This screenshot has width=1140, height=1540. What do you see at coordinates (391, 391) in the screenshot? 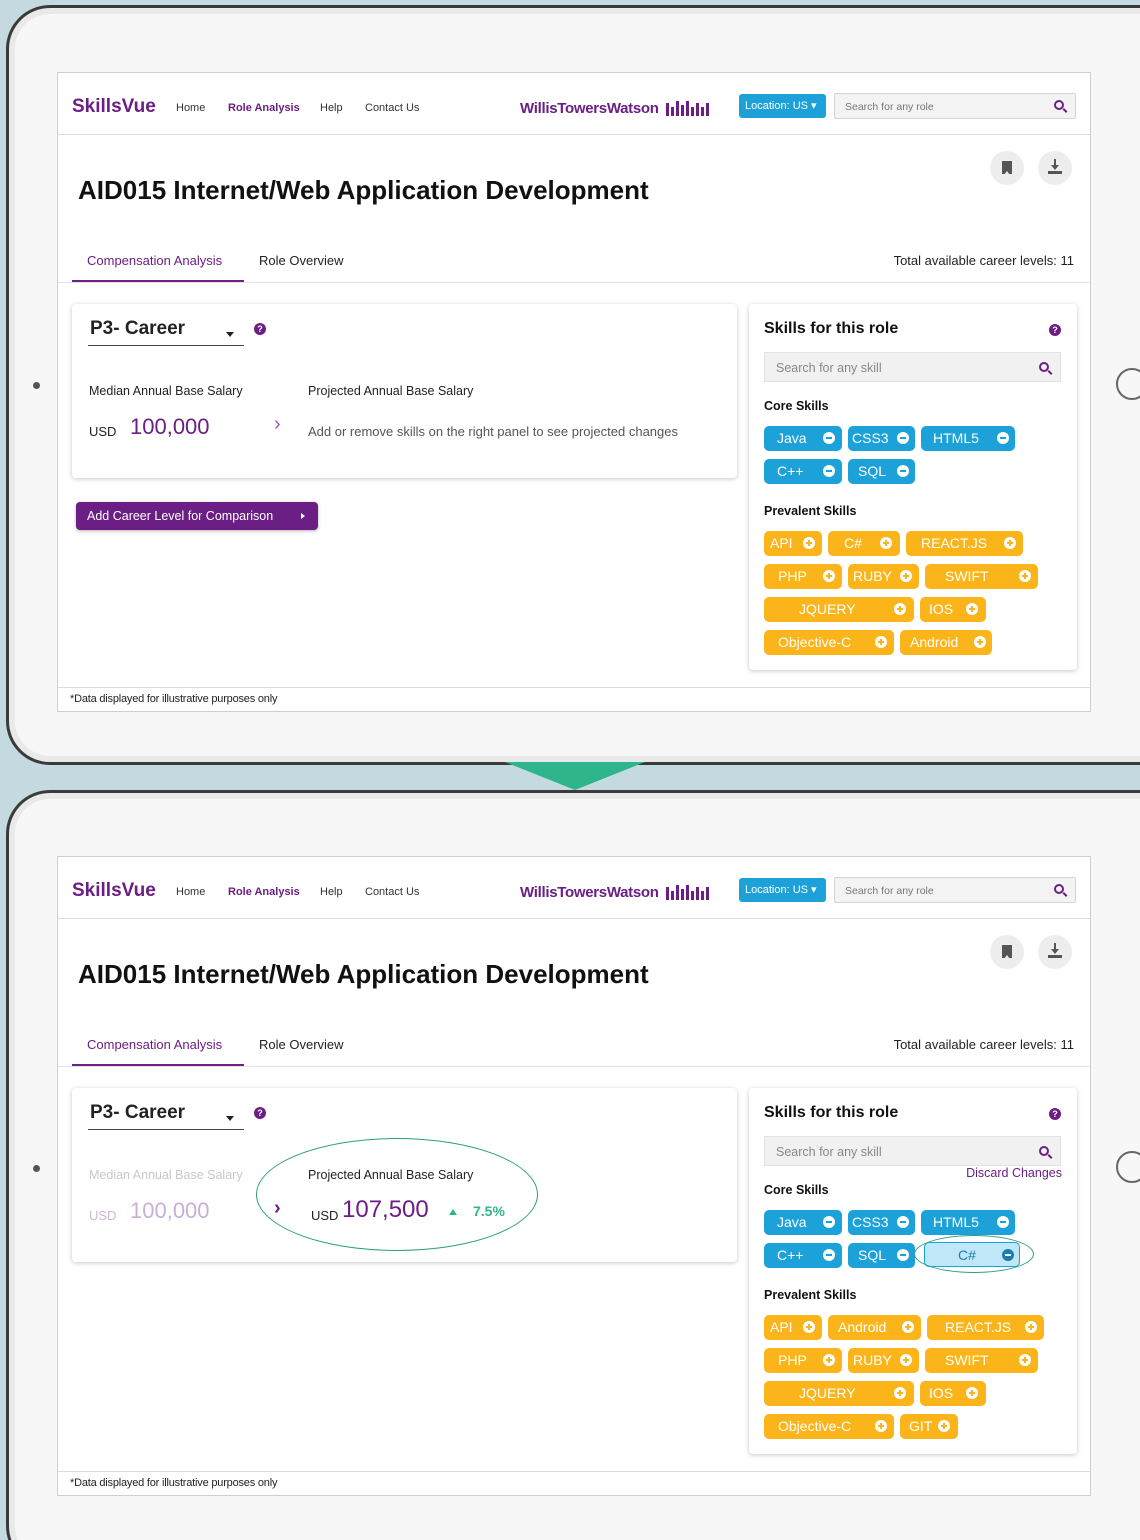
I see `projected-salary-label: Projected Annual Base Salary` at bounding box center [391, 391].